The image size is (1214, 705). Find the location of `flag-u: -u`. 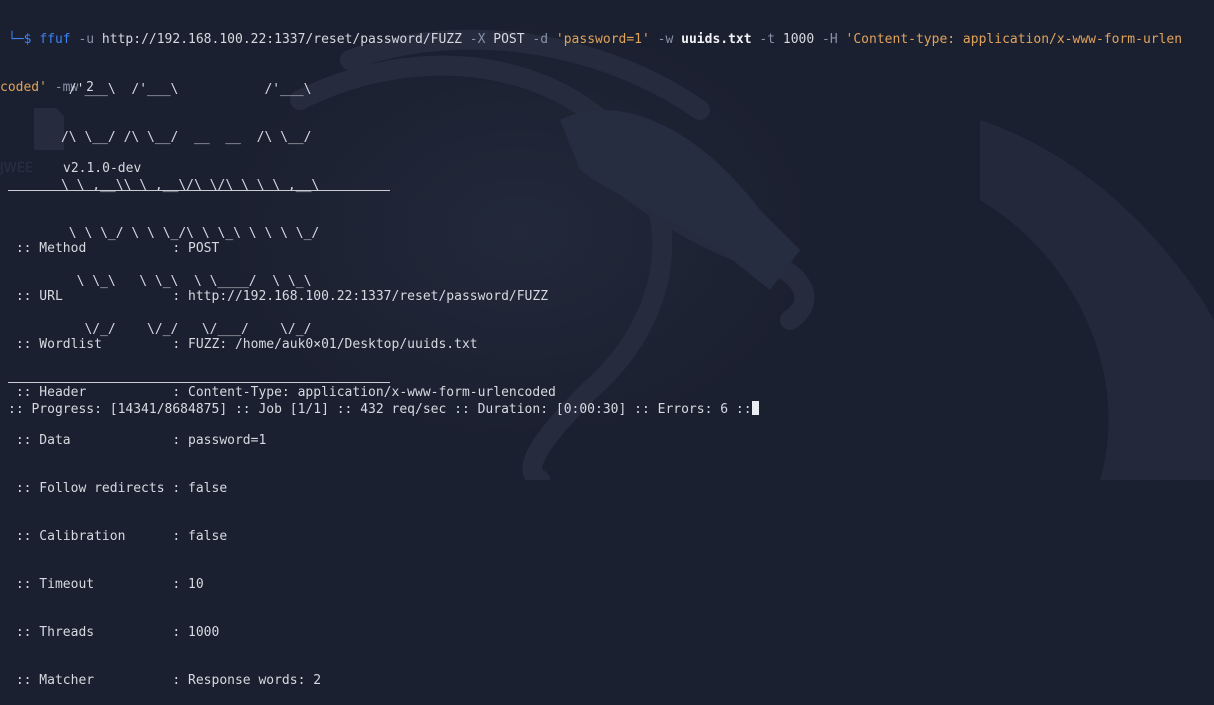

flag-u: -u is located at coordinates (82, 39).